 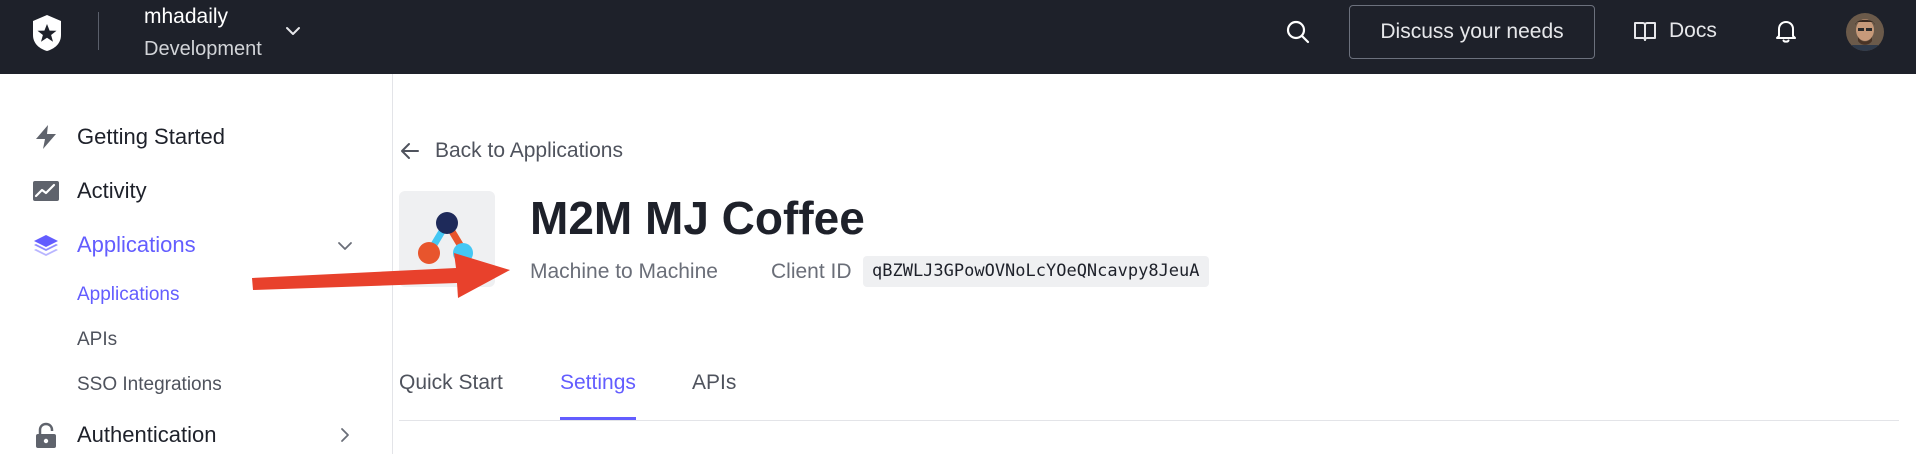 I want to click on tenant-environment: Development, so click(x=203, y=49).